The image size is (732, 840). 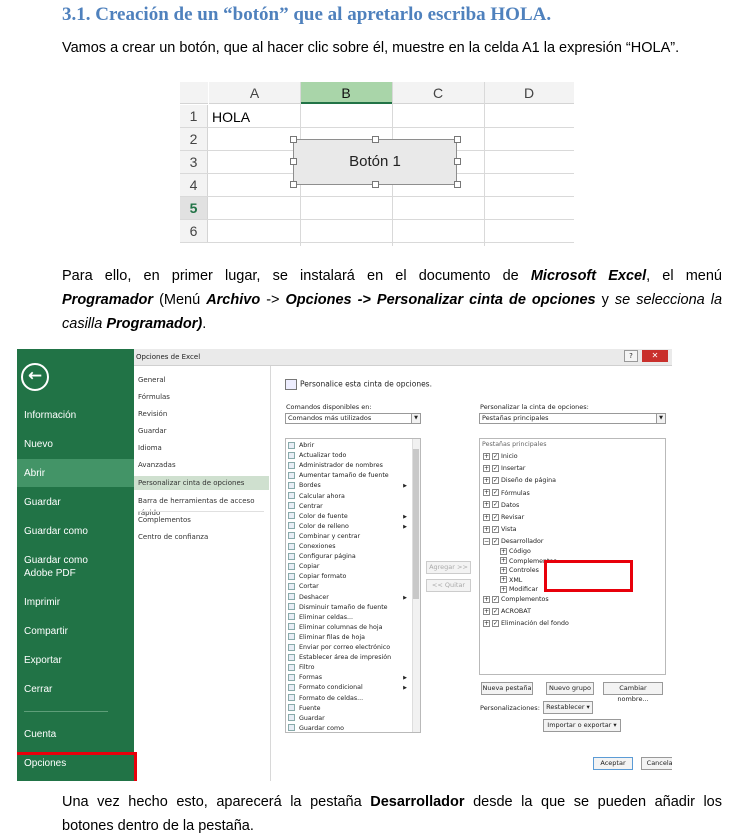 I want to click on row-header-5: 5, so click(x=194, y=208).